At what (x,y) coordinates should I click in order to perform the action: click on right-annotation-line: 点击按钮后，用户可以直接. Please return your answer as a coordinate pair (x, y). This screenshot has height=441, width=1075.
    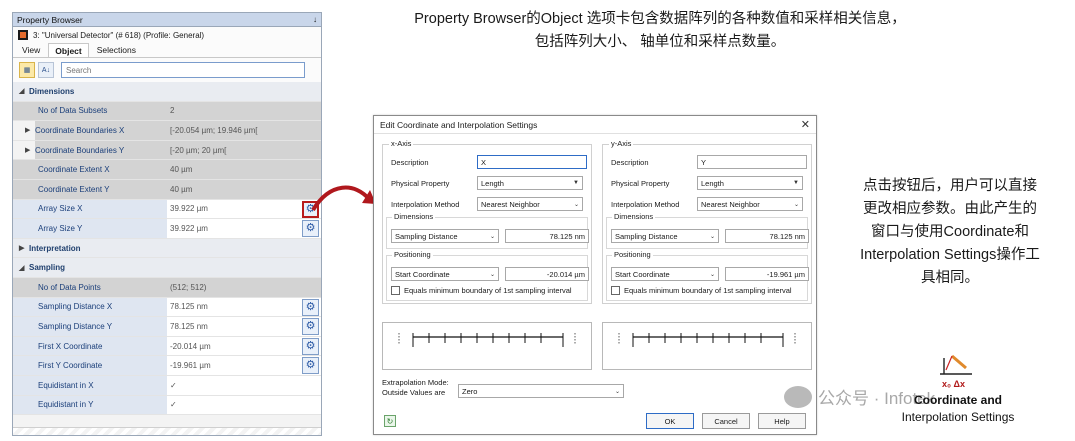
    Looking at the image, I should click on (950, 186).